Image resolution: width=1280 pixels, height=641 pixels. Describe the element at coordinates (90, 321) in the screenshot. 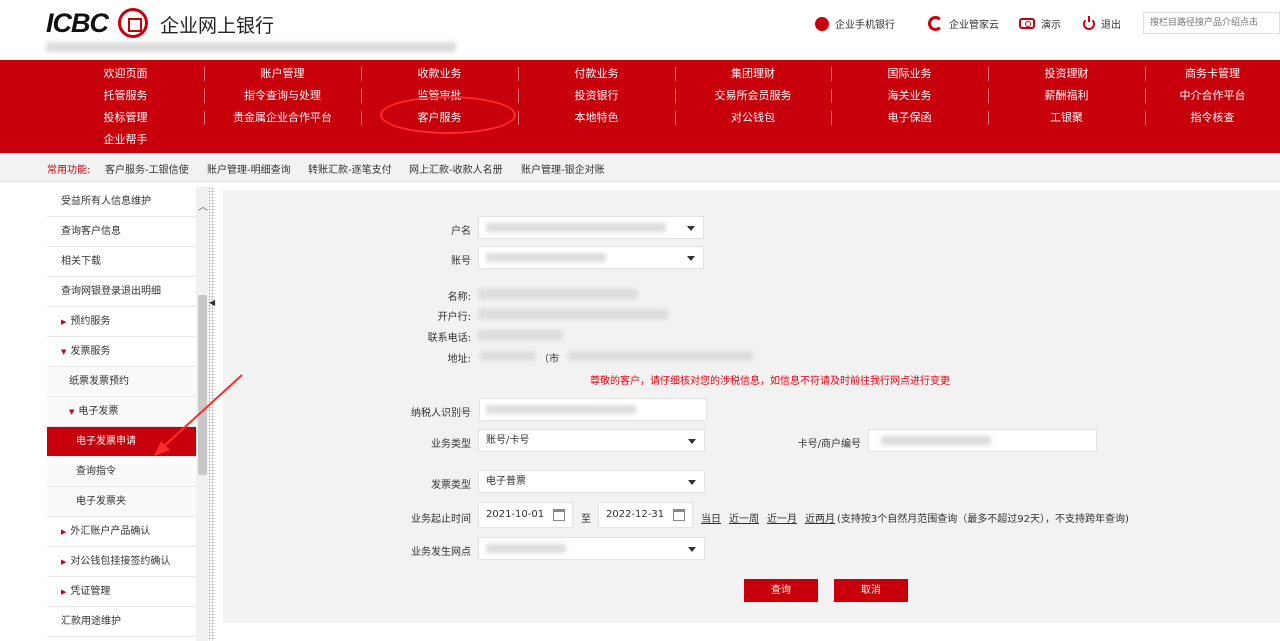

I see `sidebar-item-label: 预约服务` at that location.